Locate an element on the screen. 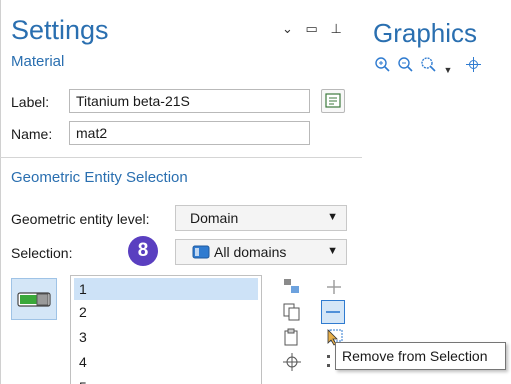  pin-icon: ⊥ is located at coordinates (335, 28).